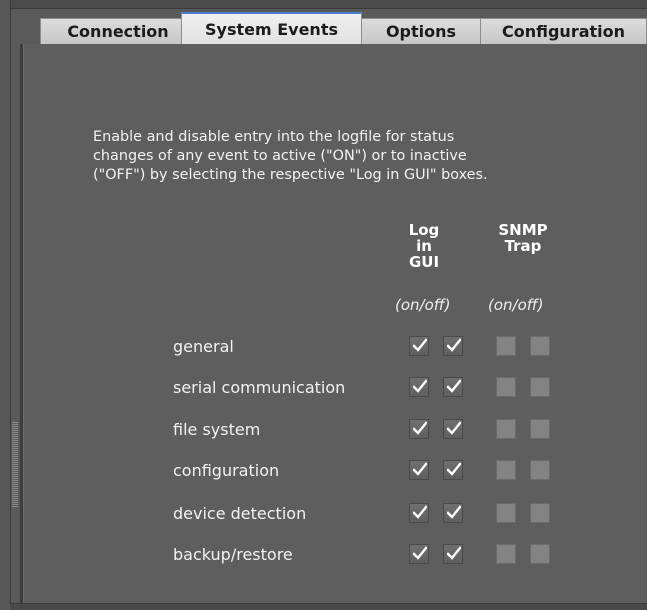 This screenshot has height=610, width=647. Describe the element at coordinates (259, 387) in the screenshot. I see `event-label: serial communication` at that location.